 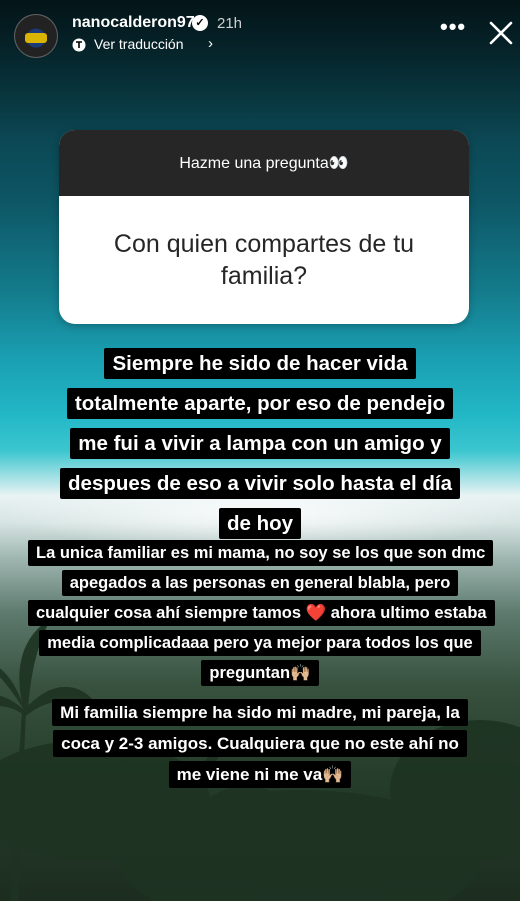 What do you see at coordinates (139, 44) in the screenshot?
I see `see-translation-link: Ver traducción` at bounding box center [139, 44].